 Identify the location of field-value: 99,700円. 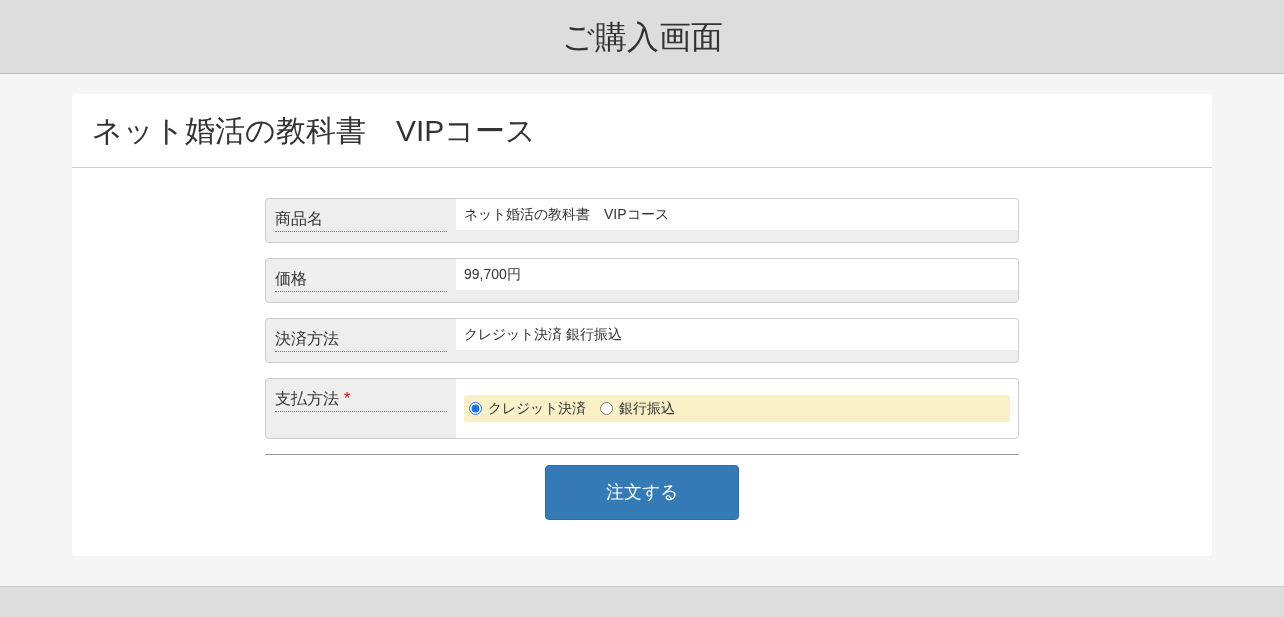
(492, 274).